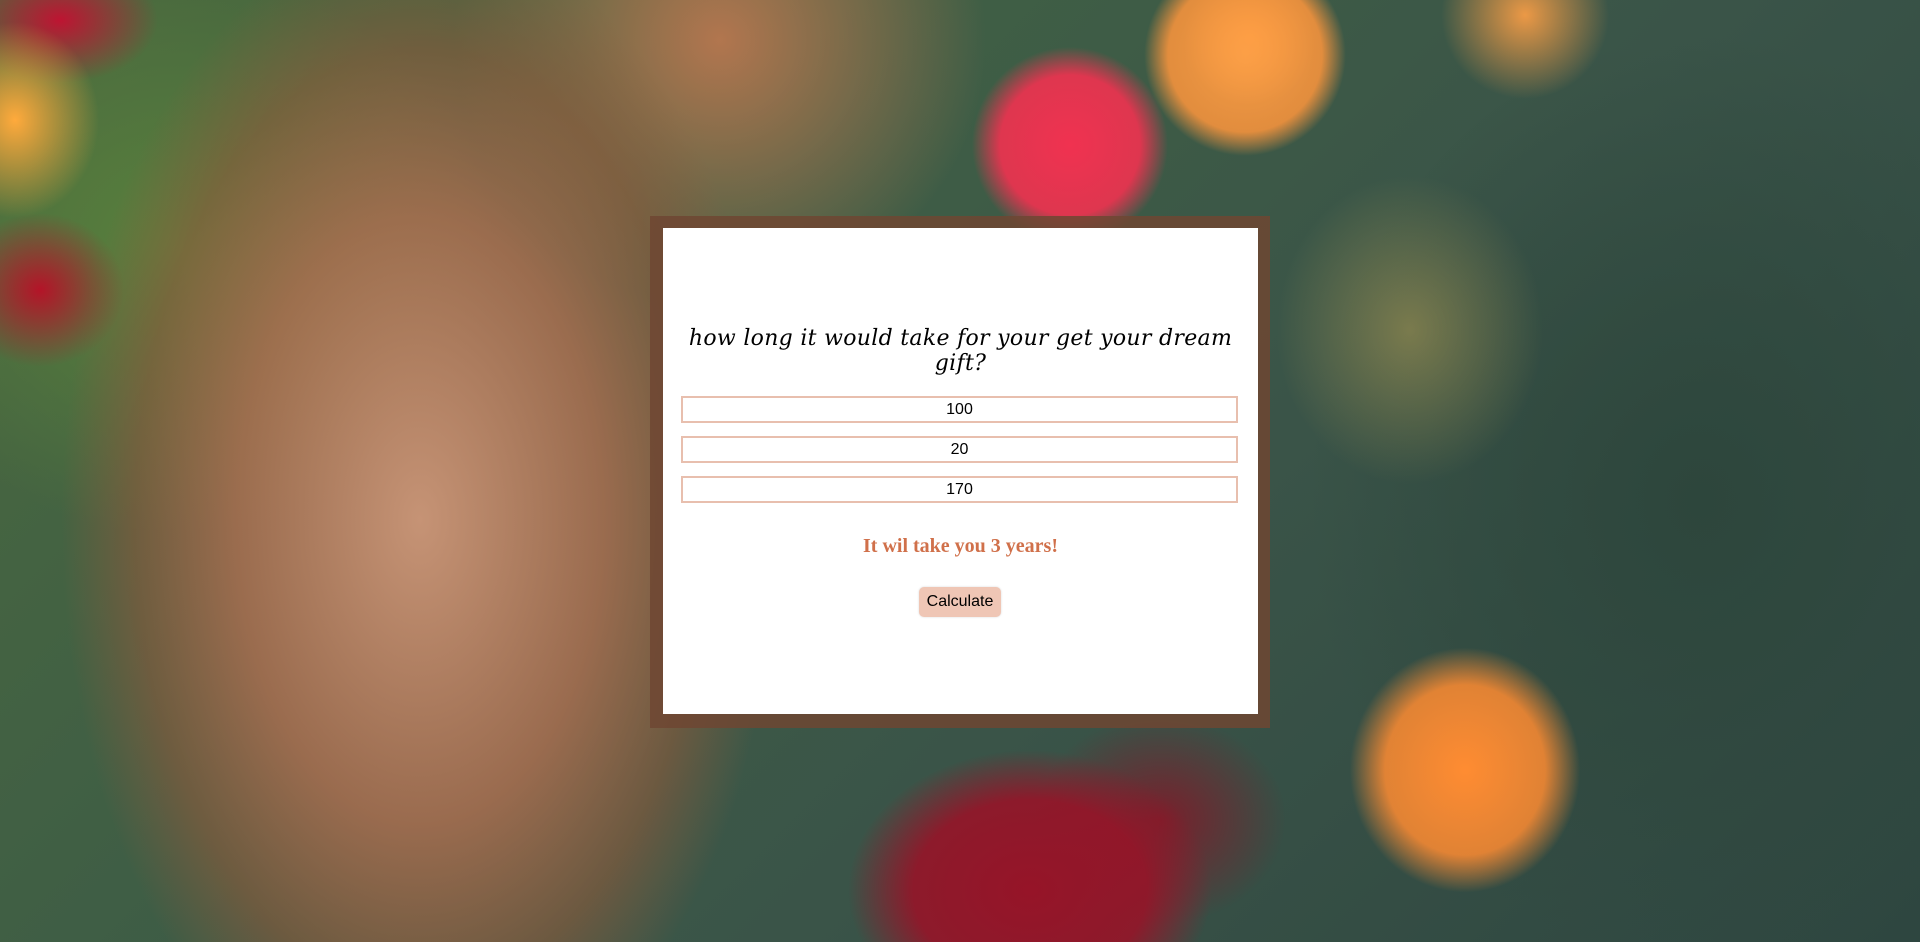 Image resolution: width=1920 pixels, height=942 pixels. What do you see at coordinates (959, 449) in the screenshot?
I see `savings-input` at bounding box center [959, 449].